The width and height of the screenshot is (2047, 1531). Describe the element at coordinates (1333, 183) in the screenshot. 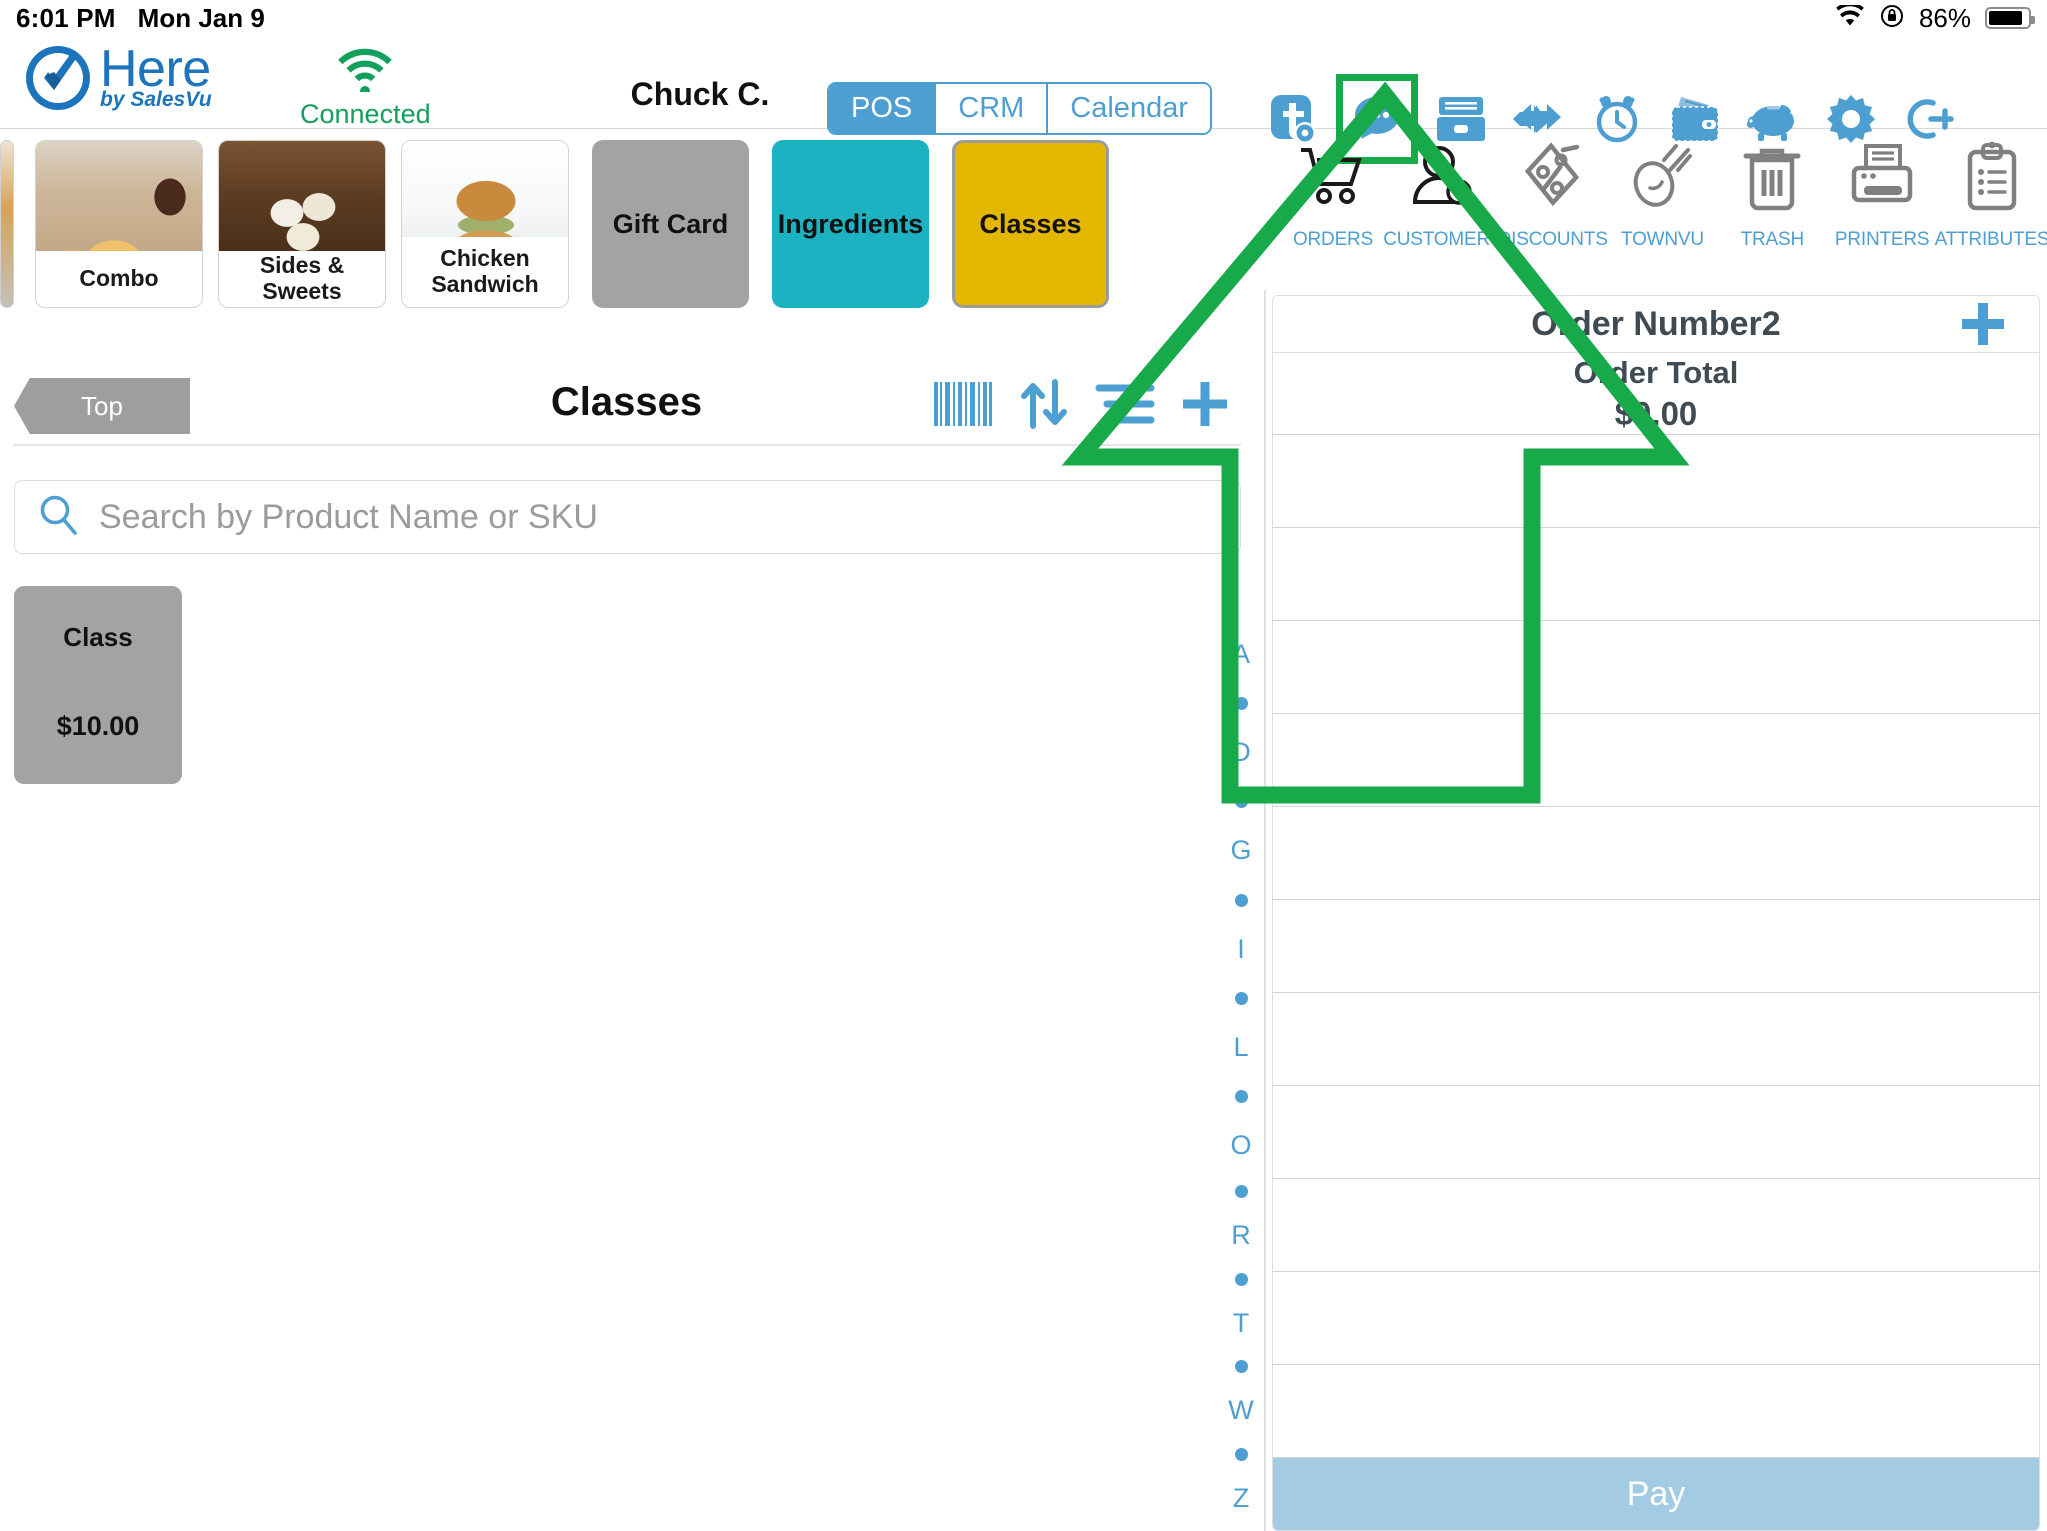

I see `shopping-cart-icon` at that location.